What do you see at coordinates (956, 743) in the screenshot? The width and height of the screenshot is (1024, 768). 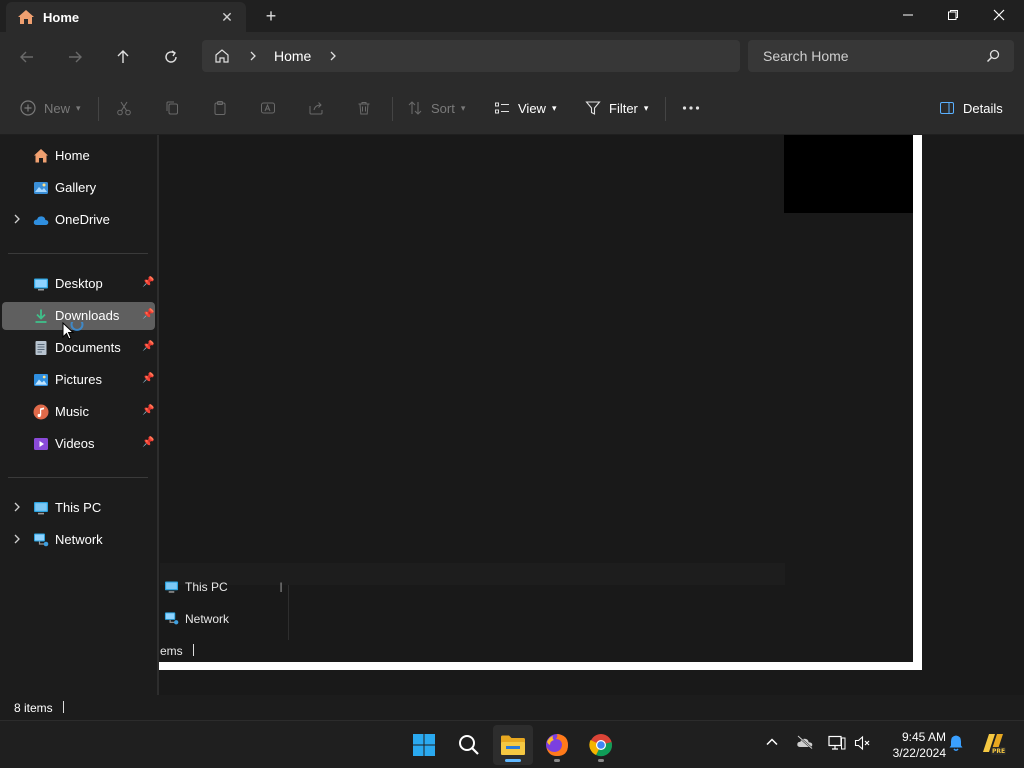 I see `bell-icon` at bounding box center [956, 743].